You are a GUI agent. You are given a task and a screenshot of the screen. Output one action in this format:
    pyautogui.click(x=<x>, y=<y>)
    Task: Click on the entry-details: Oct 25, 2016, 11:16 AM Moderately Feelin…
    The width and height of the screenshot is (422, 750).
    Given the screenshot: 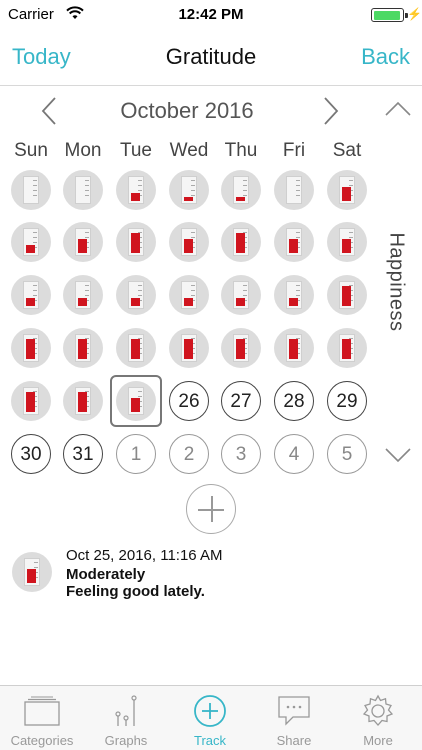 What is the action you would take?
    pyautogui.click(x=144, y=573)
    